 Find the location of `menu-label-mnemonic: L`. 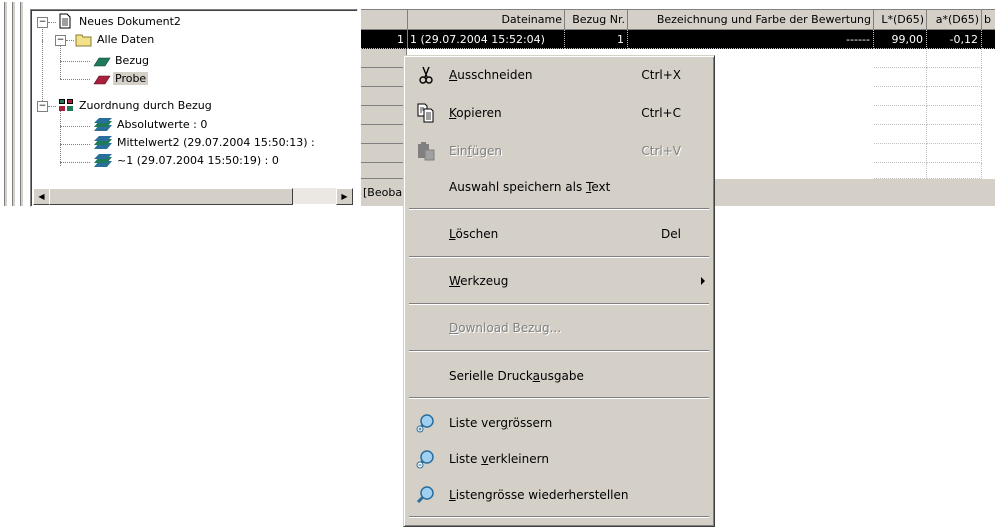

menu-label-mnemonic: L is located at coordinates (452, 495).